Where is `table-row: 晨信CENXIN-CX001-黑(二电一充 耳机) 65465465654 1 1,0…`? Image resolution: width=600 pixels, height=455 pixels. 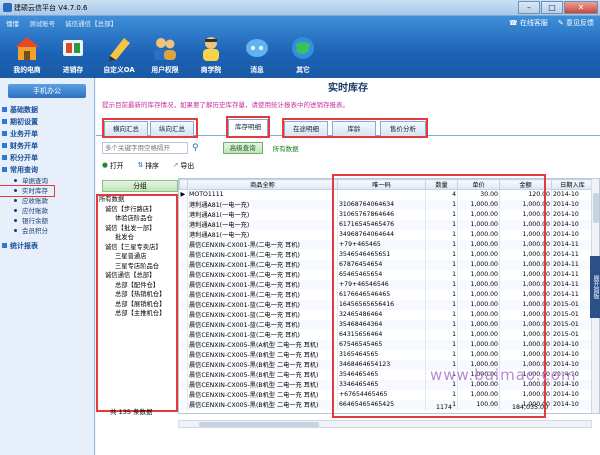 table-row: 晨信CENXIN-CX001-黑(二电一充 耳机) 65465465654 1 1,0… is located at coordinates (386, 274).